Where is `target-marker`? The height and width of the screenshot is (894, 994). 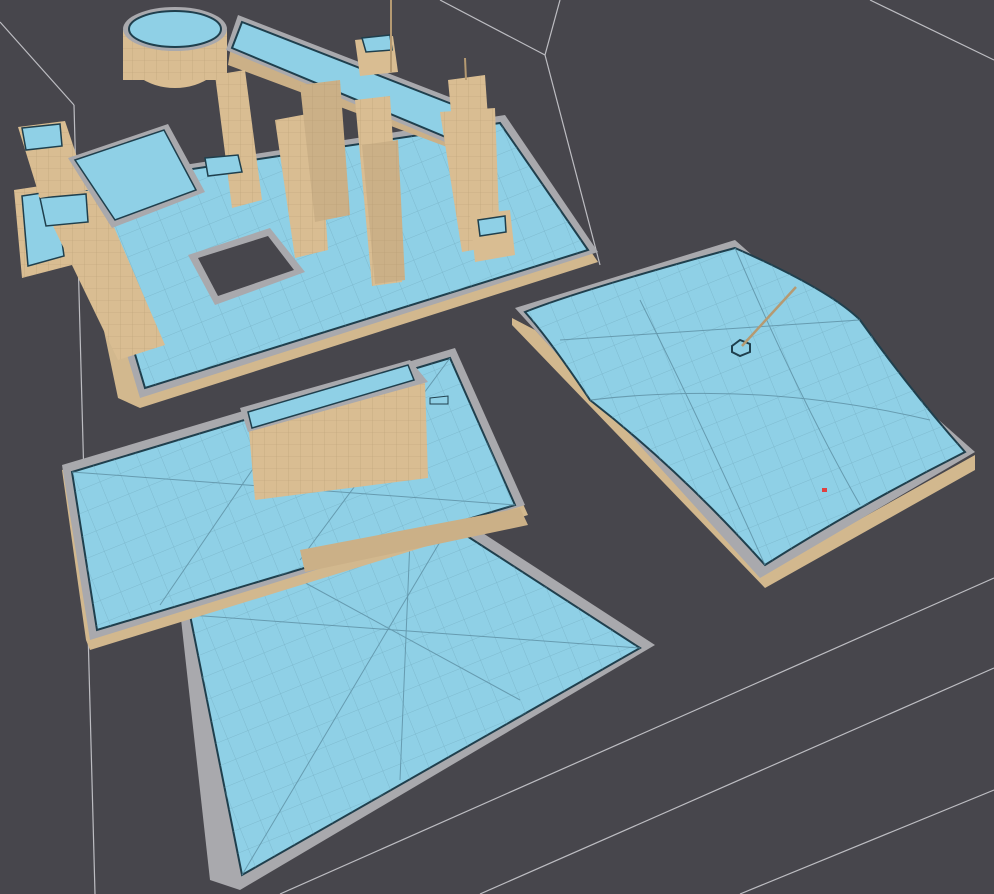
target-marker is located at coordinates (824, 490).